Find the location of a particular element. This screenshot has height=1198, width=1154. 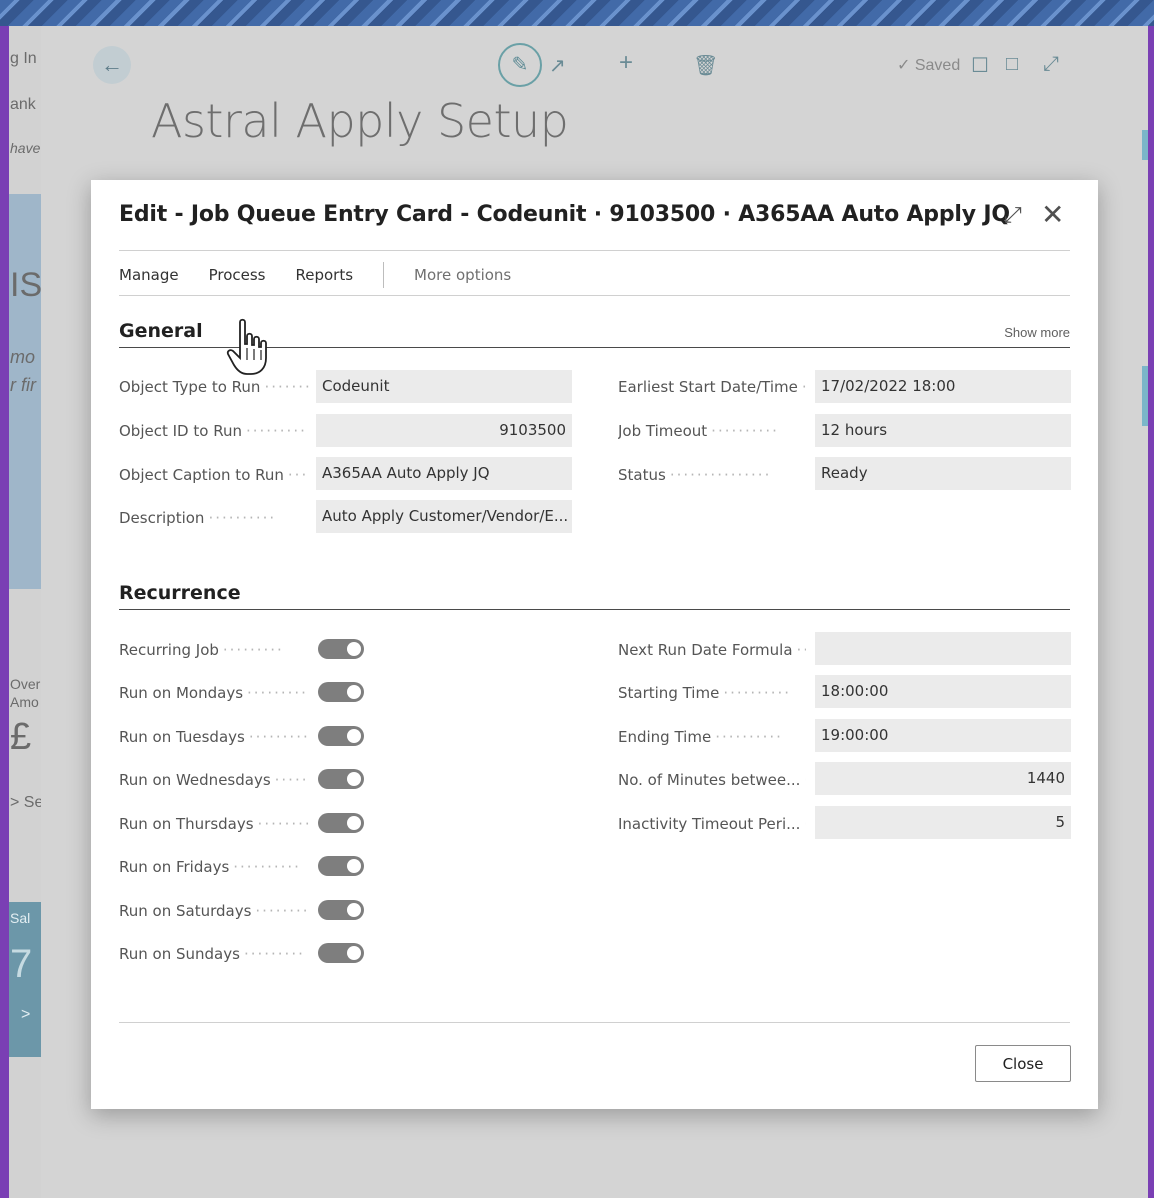

bg-snippet: 7 is located at coordinates (21, 964).